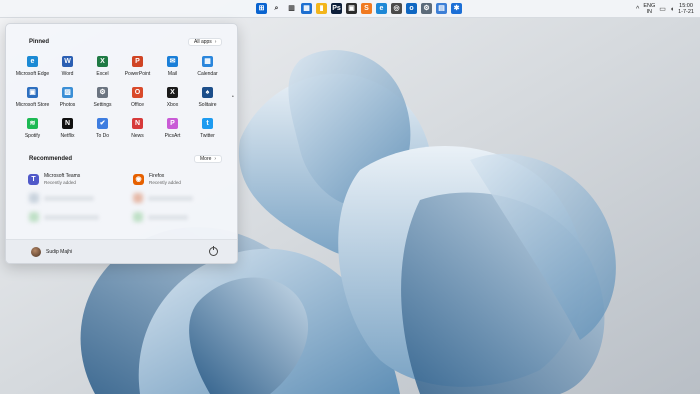  I want to click on search-icon: ⌕, so click(276, 8).